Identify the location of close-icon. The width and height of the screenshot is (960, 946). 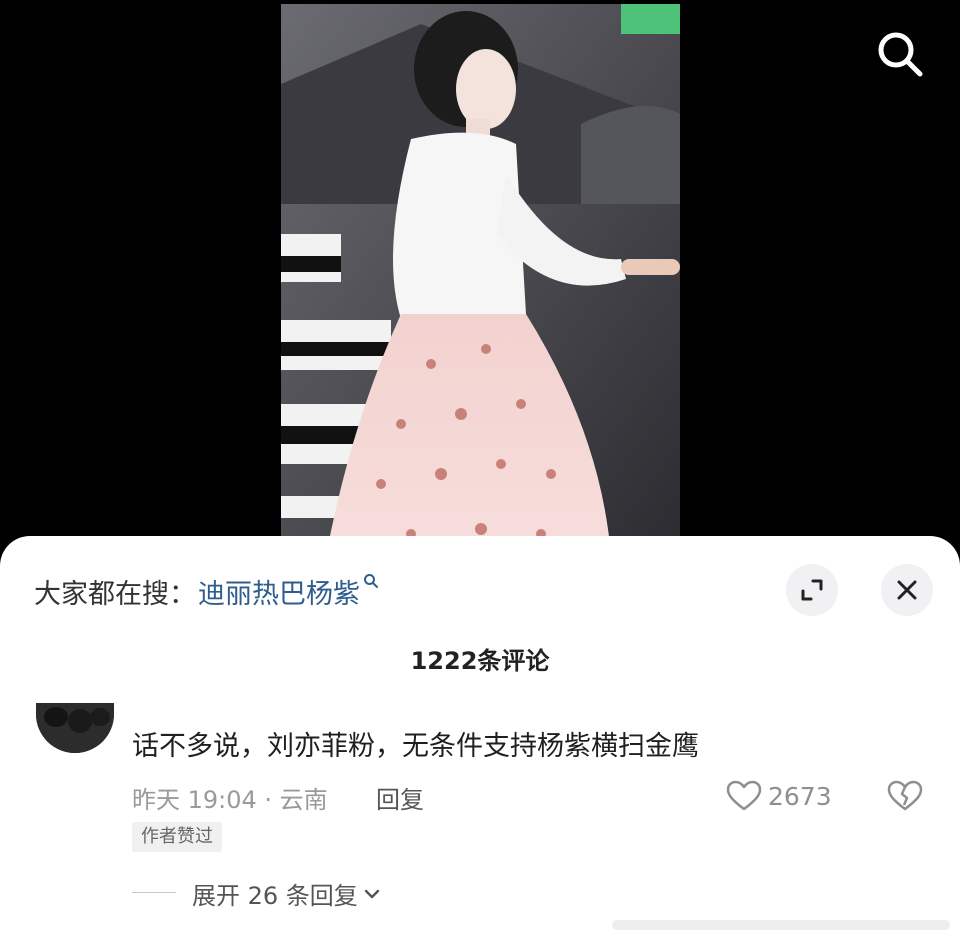
(907, 590).